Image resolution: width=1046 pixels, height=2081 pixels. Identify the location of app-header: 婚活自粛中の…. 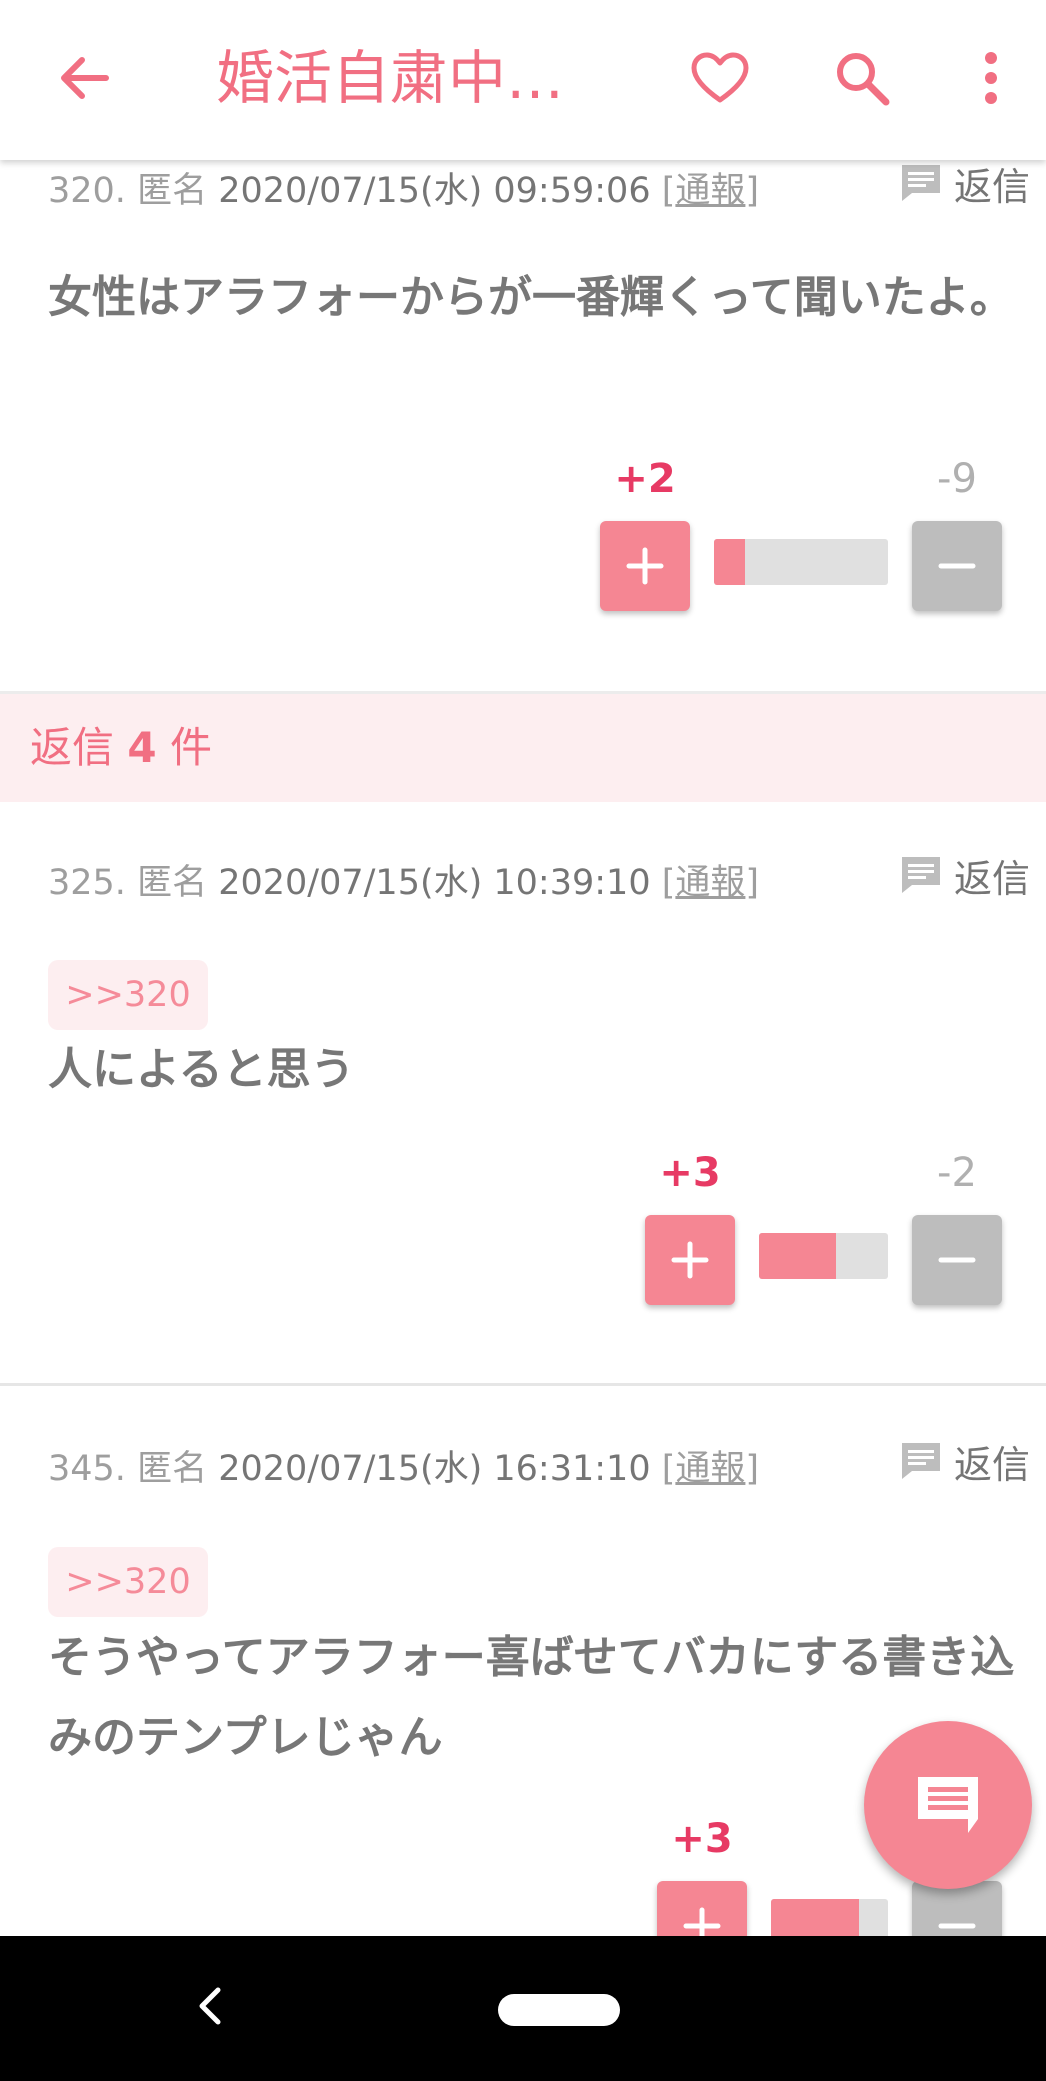
(523, 80).